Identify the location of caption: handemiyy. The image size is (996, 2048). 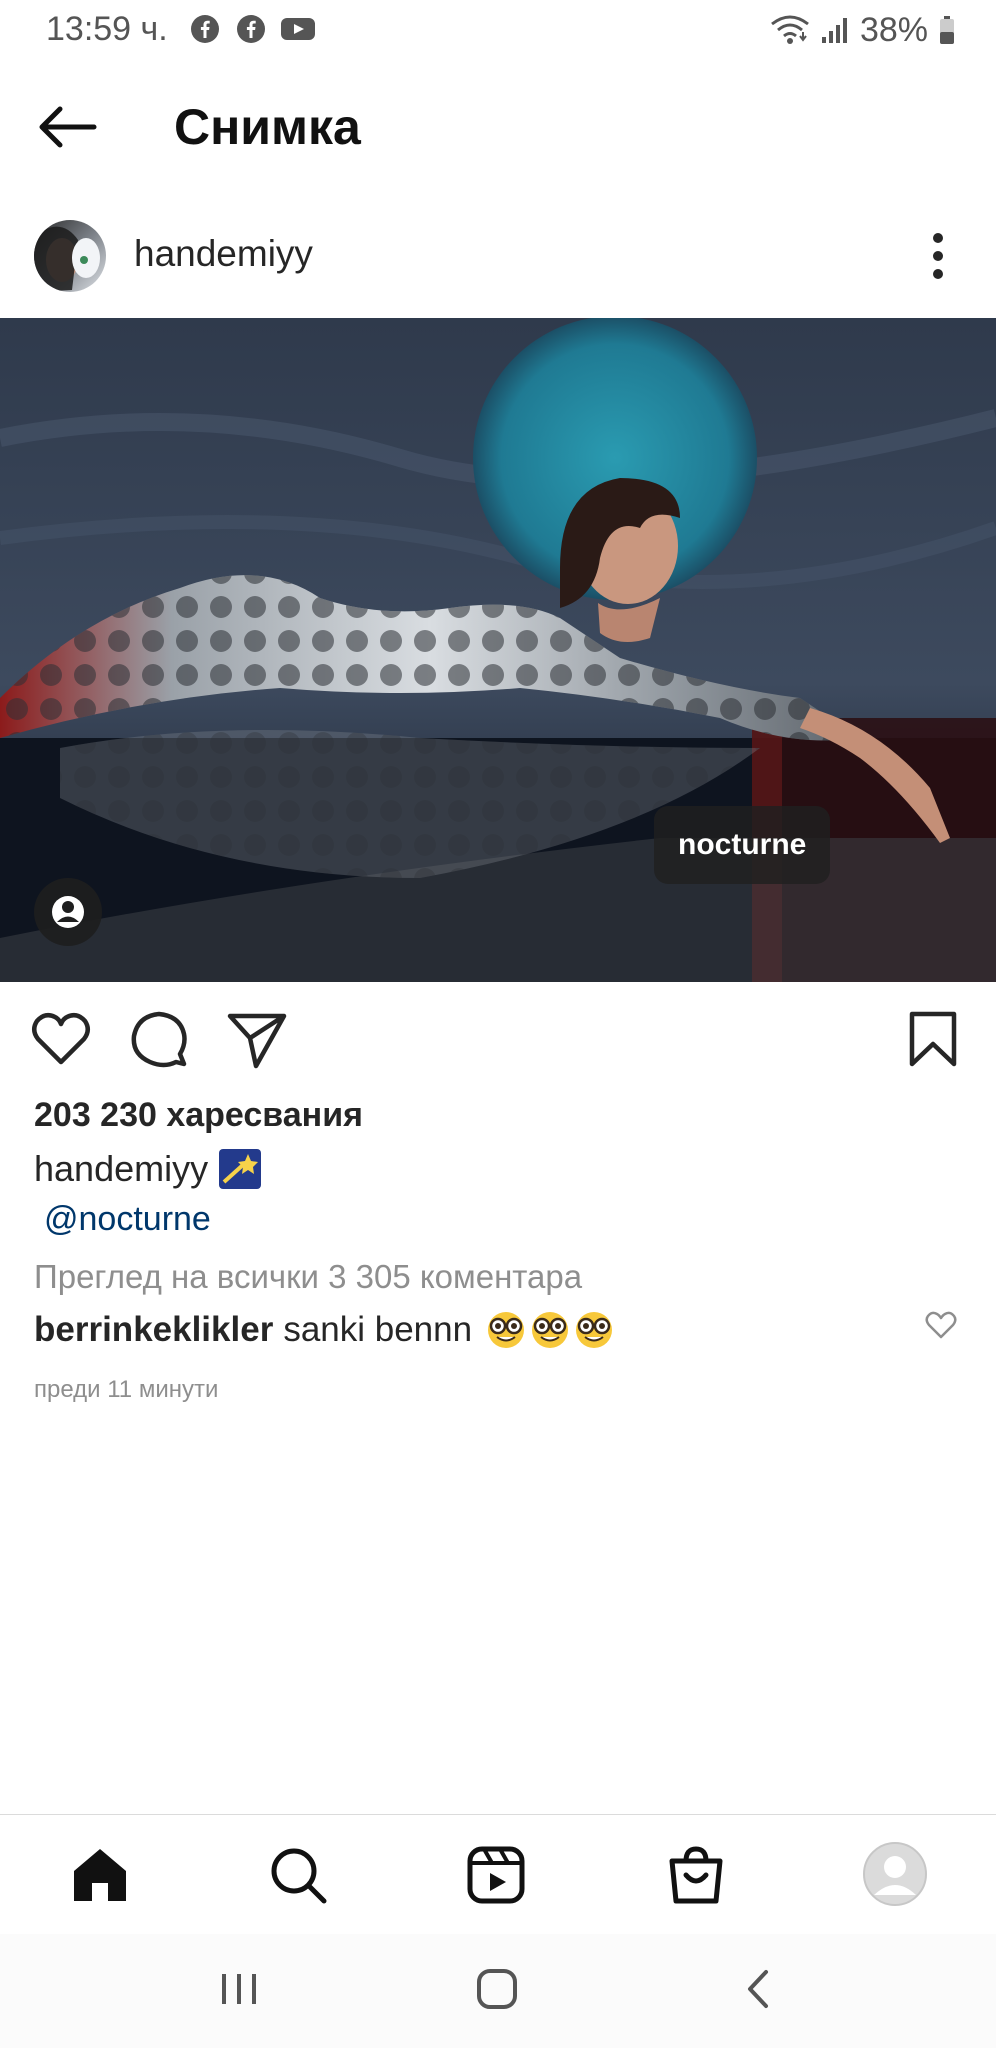
(148, 1169).